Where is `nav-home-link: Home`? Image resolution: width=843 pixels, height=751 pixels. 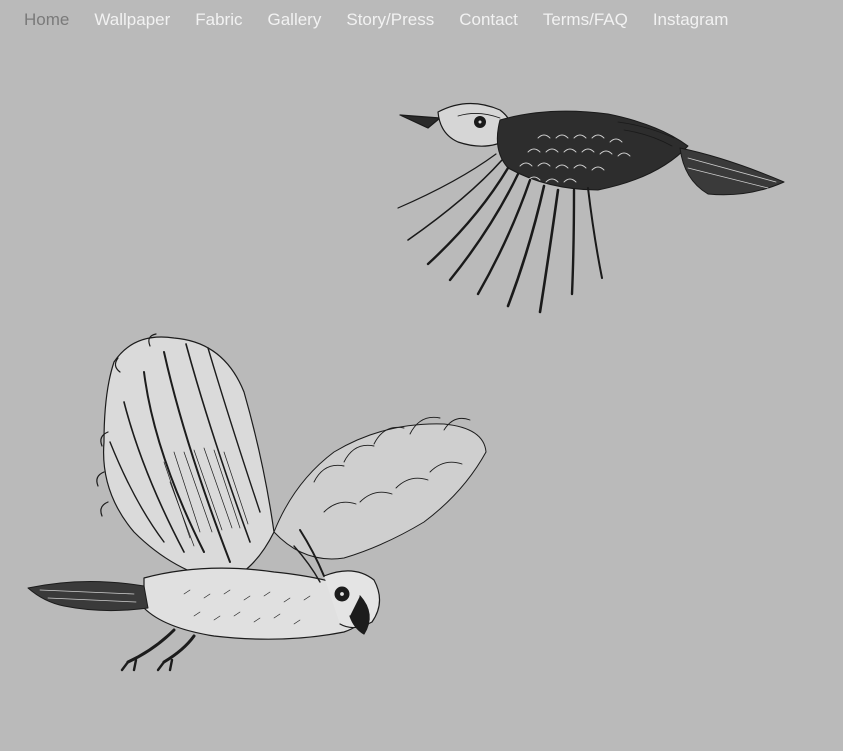 nav-home-link: Home is located at coordinates (46, 20).